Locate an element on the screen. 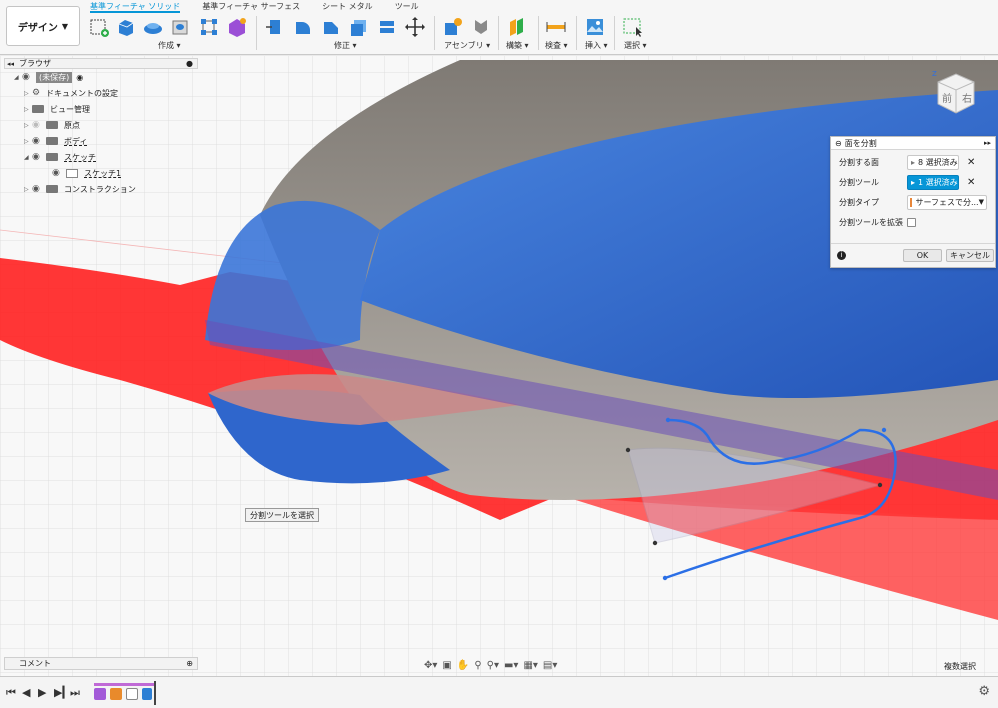 This screenshot has width=998, height=708. press-pull-icon is located at coordinates (275, 27).